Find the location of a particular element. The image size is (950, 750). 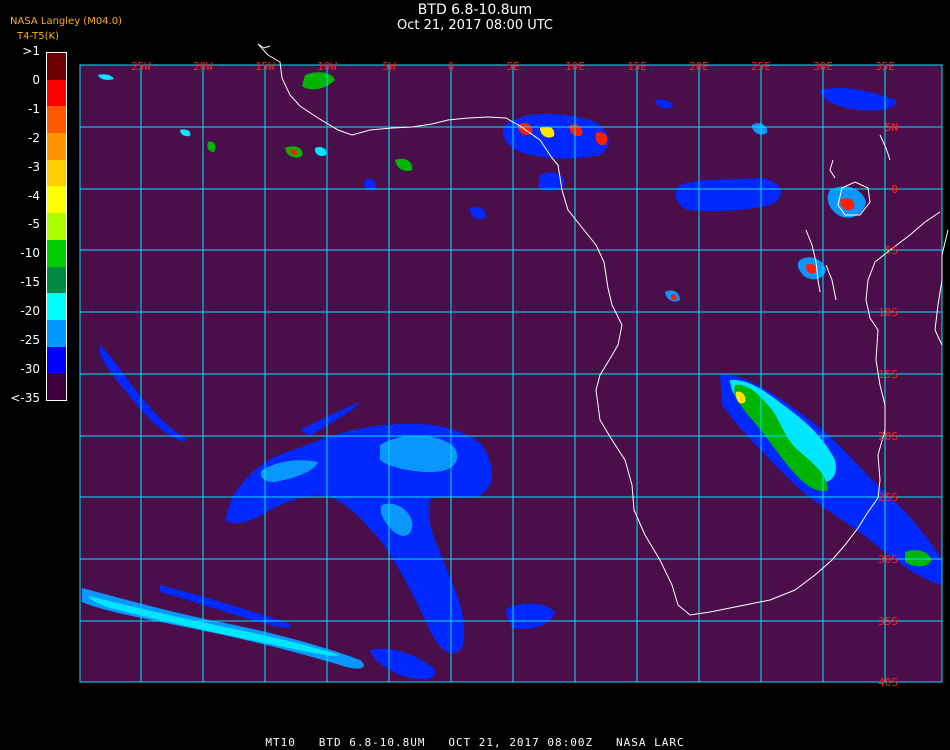

longitude-label: 15W is located at coordinates (265, 66).